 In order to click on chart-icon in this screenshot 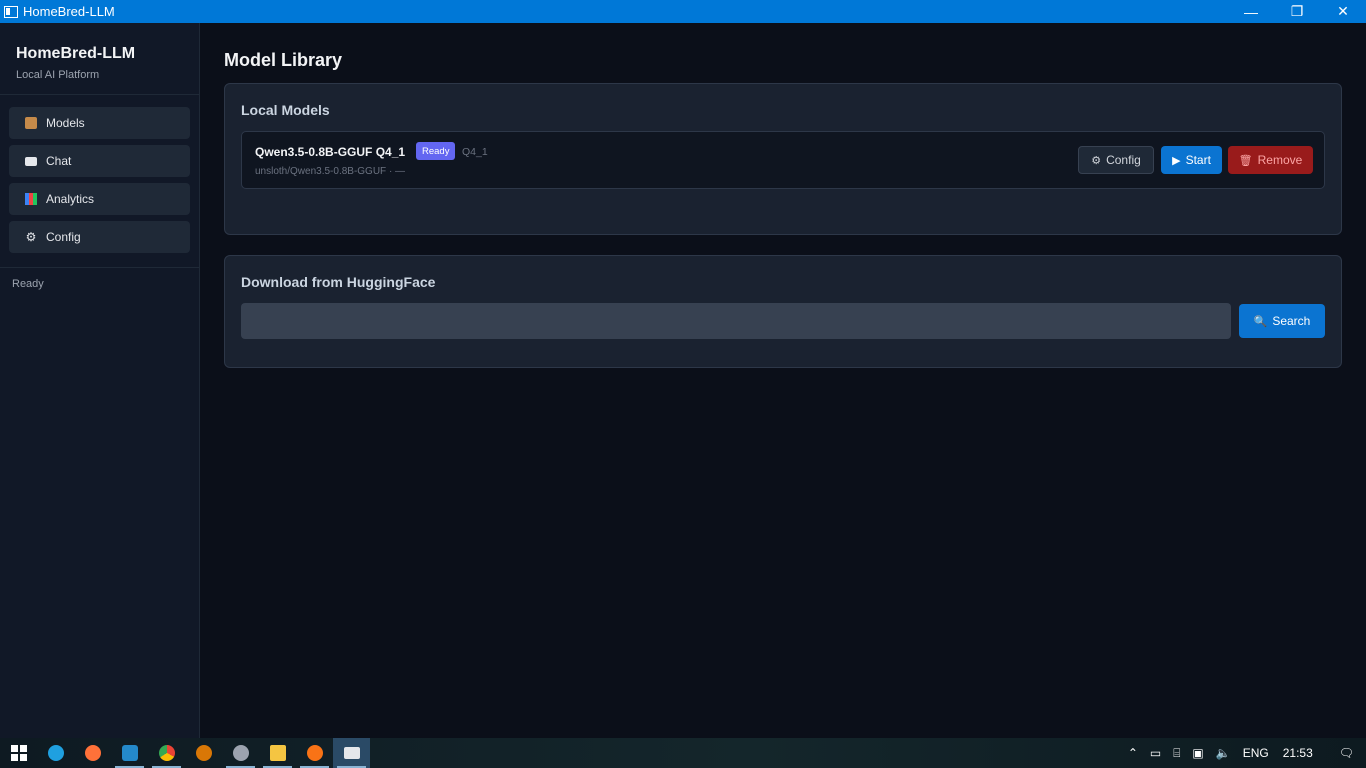, I will do `click(31, 199)`.